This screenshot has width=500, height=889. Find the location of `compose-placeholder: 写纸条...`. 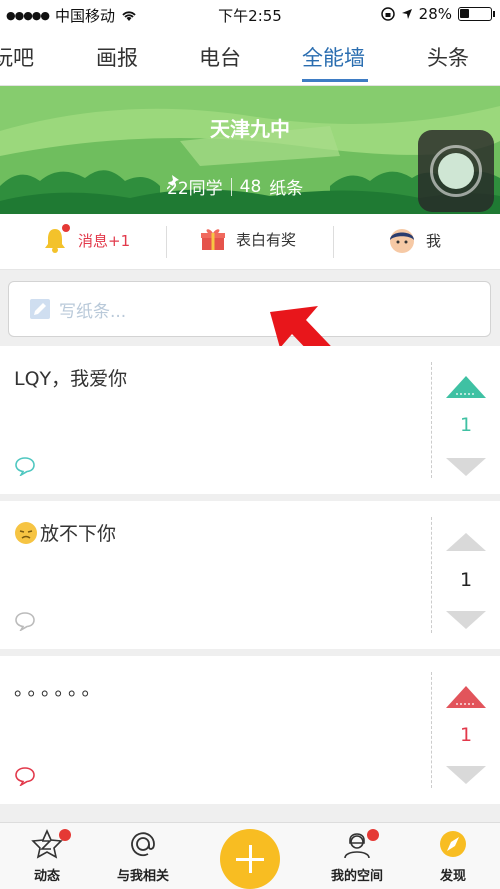

compose-placeholder: 写纸条... is located at coordinates (93, 311).